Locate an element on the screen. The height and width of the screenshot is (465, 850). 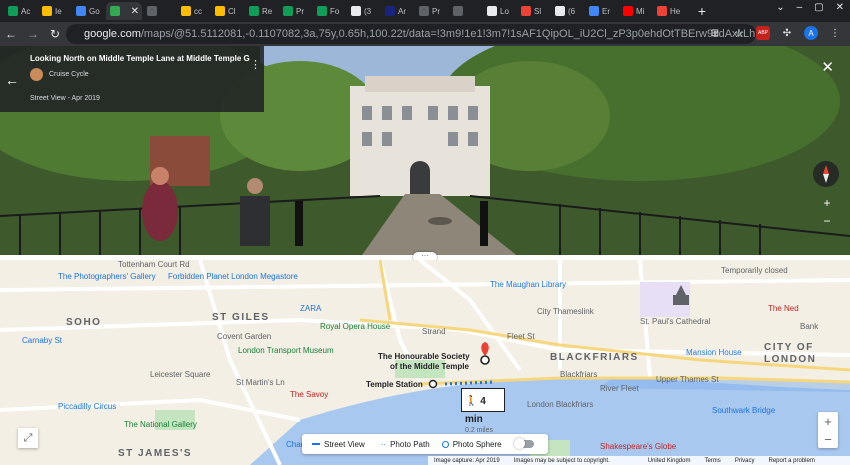
map-label: Shakespeare's Globe is located at coordinates (638, 446).